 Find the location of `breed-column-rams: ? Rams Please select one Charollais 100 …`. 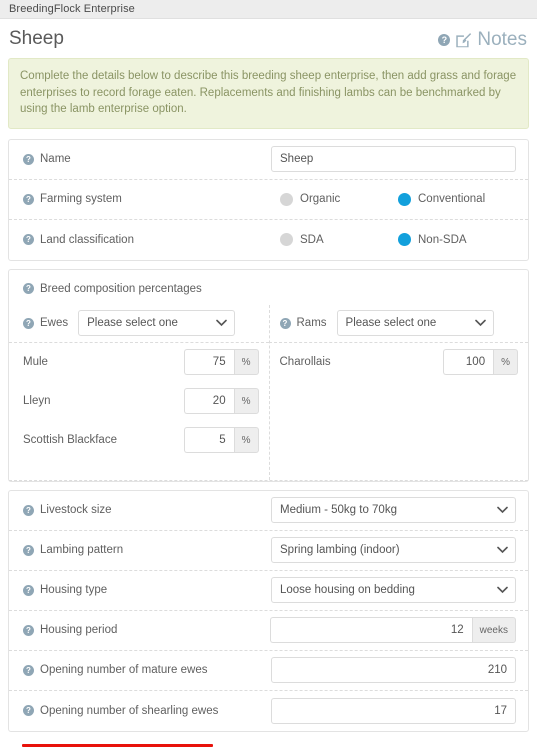

breed-column-rams: ? Rams Please select one Charollais 100 … is located at coordinates (398, 392).